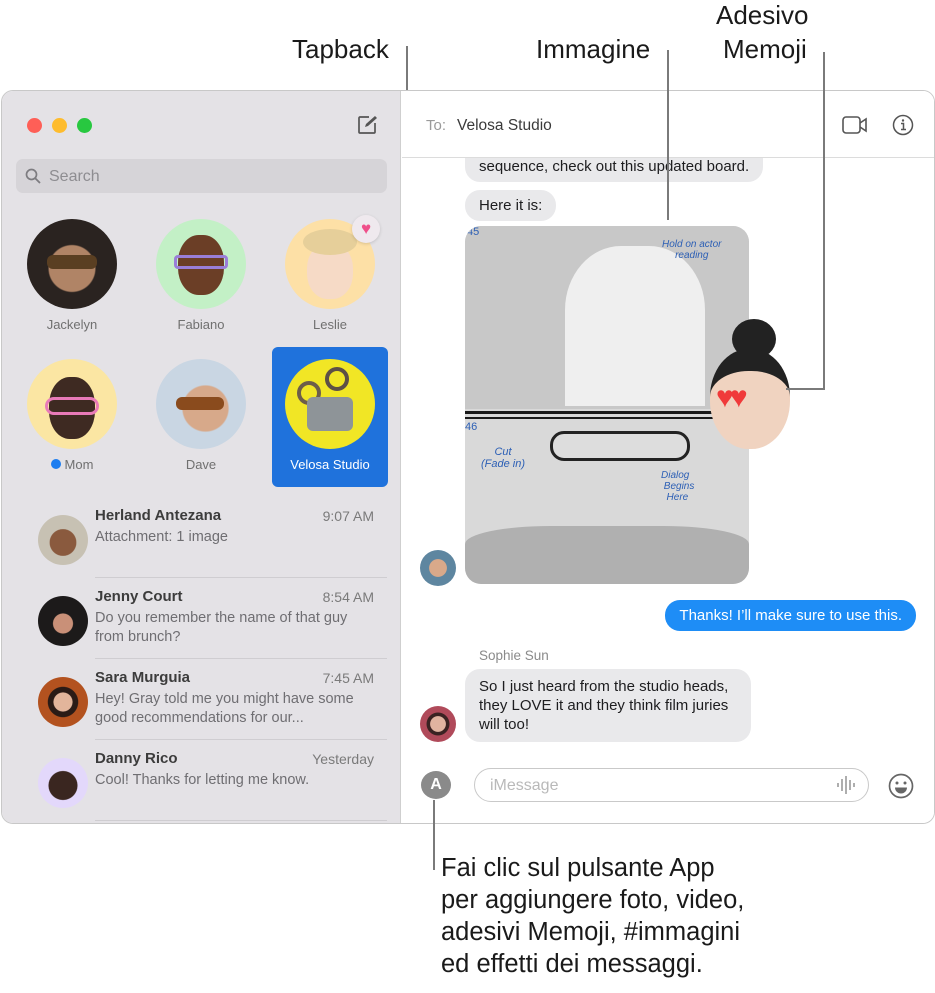 This screenshot has height=993, width=935. I want to click on film-reel-icon, so click(337, 379).